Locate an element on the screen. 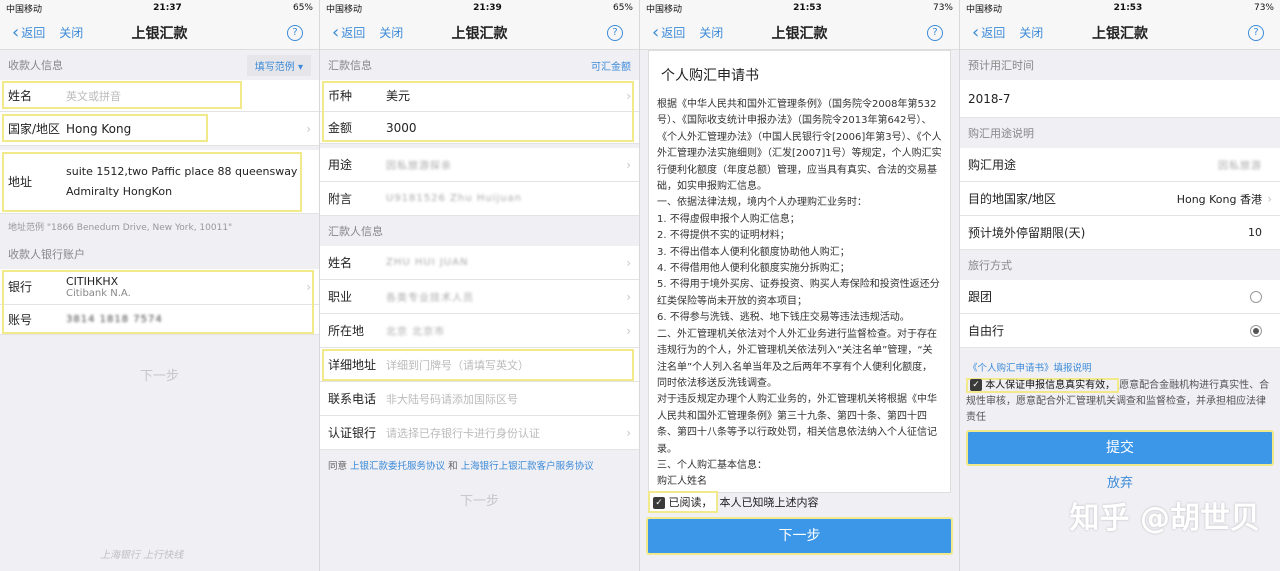 The width and height of the screenshot is (1280, 571). phone-field: 非大陆号码请添加国际区号 is located at coordinates (452, 399).